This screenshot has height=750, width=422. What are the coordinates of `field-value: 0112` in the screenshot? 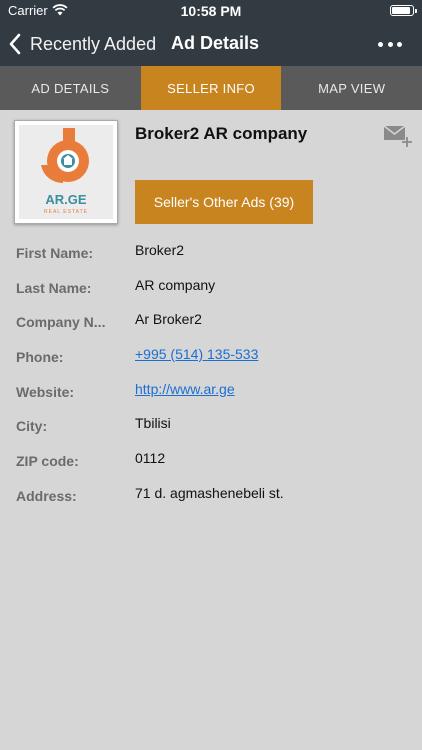 It's located at (150, 458).